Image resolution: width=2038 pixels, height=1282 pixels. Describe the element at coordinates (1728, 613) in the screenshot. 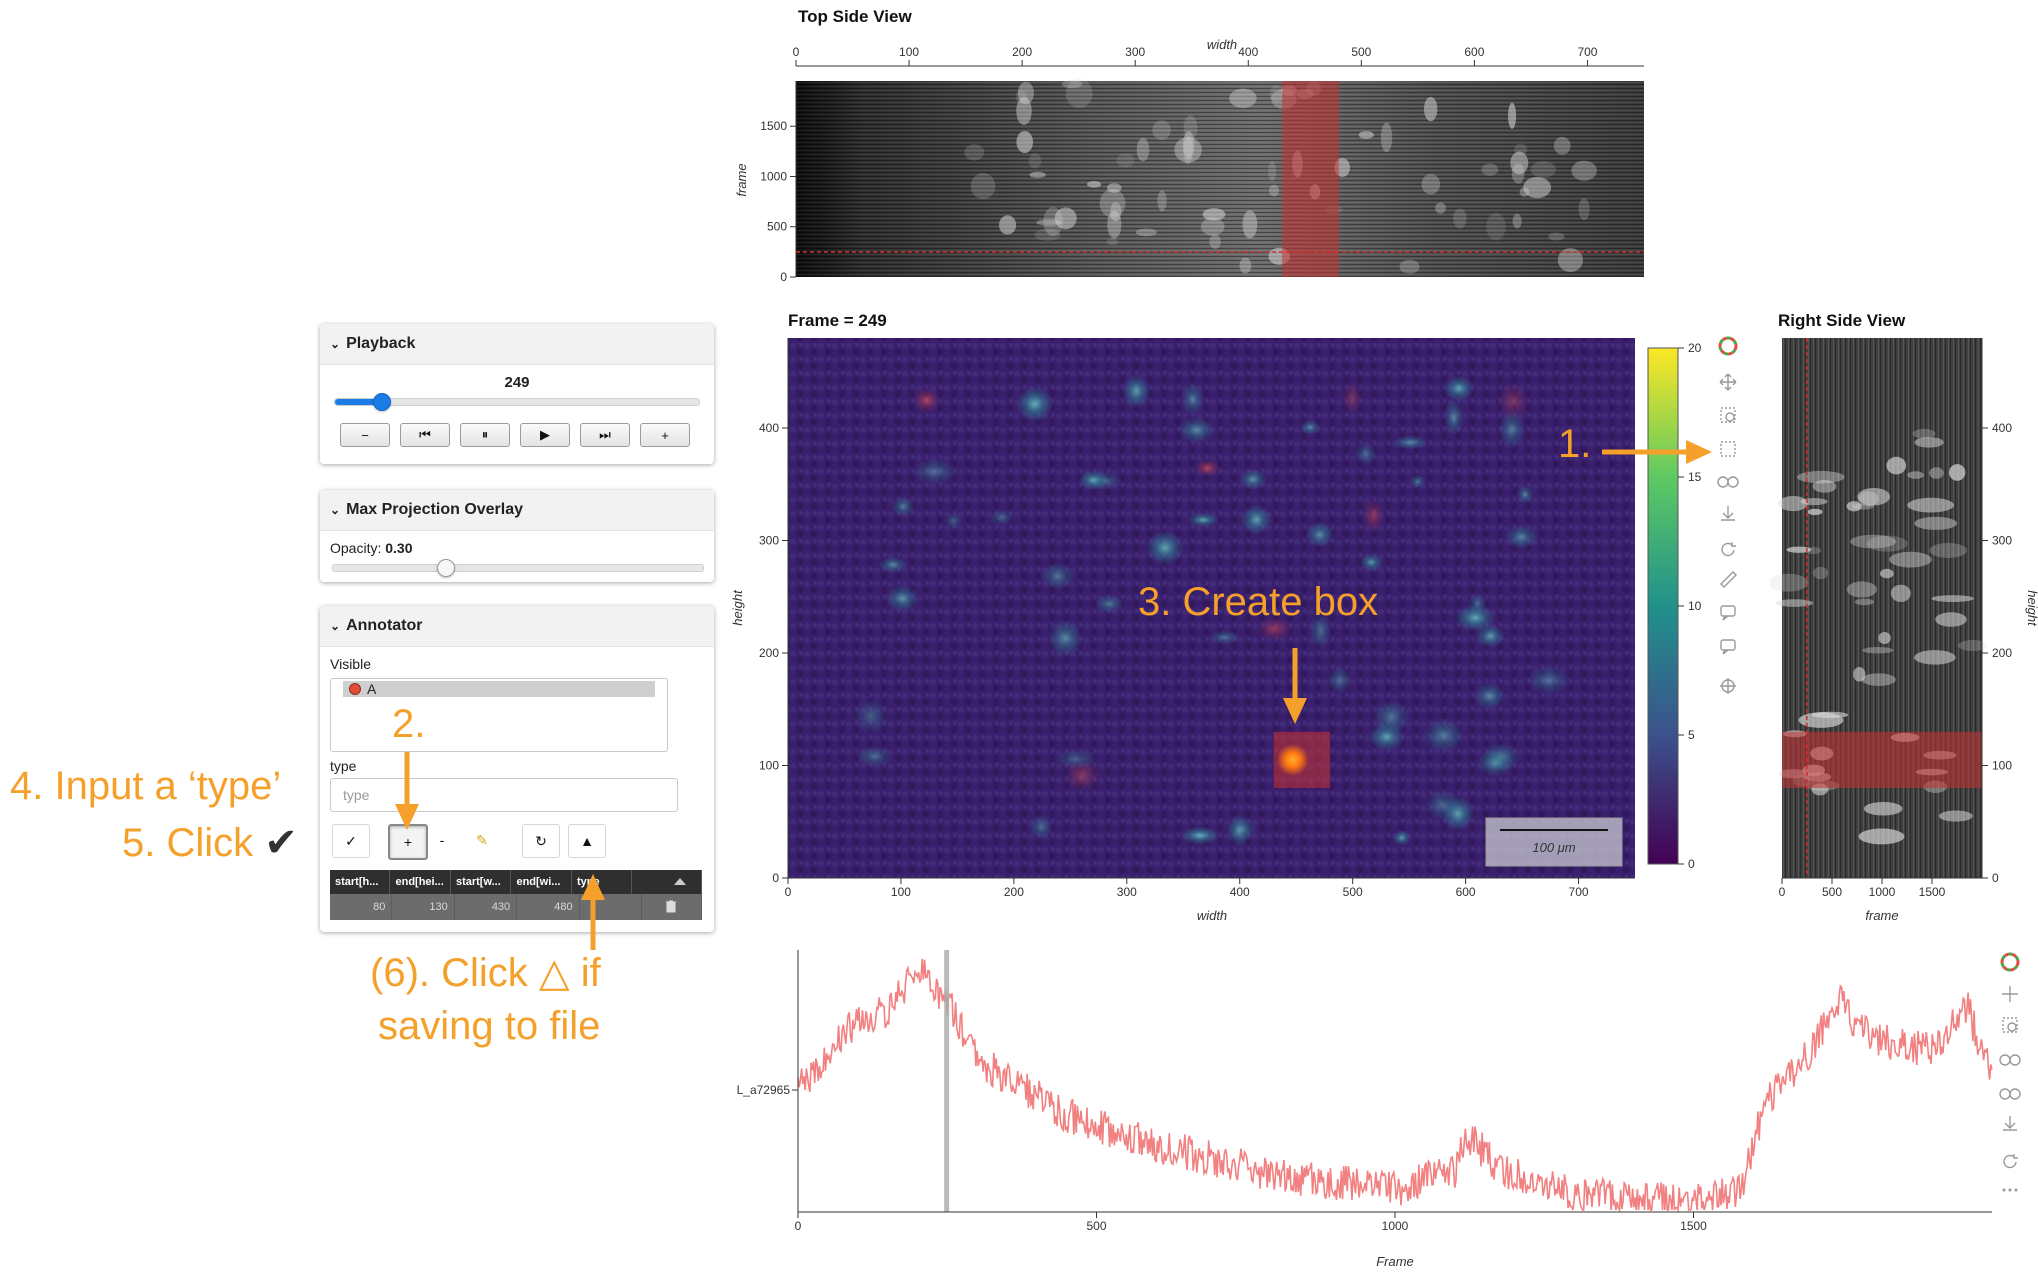

I see `hover-icon` at that location.